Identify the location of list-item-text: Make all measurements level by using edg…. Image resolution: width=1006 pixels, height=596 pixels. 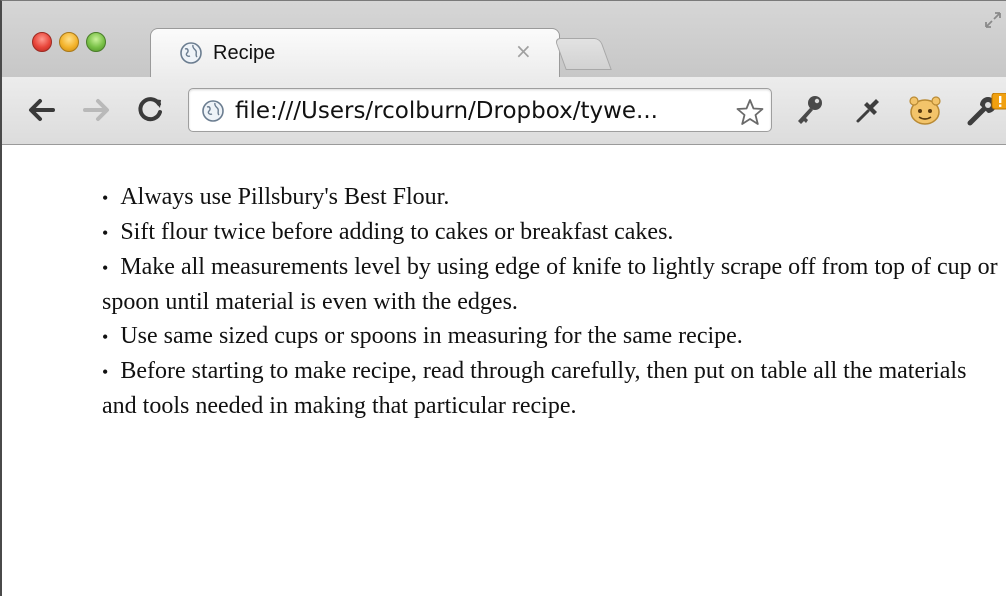
(550, 284).